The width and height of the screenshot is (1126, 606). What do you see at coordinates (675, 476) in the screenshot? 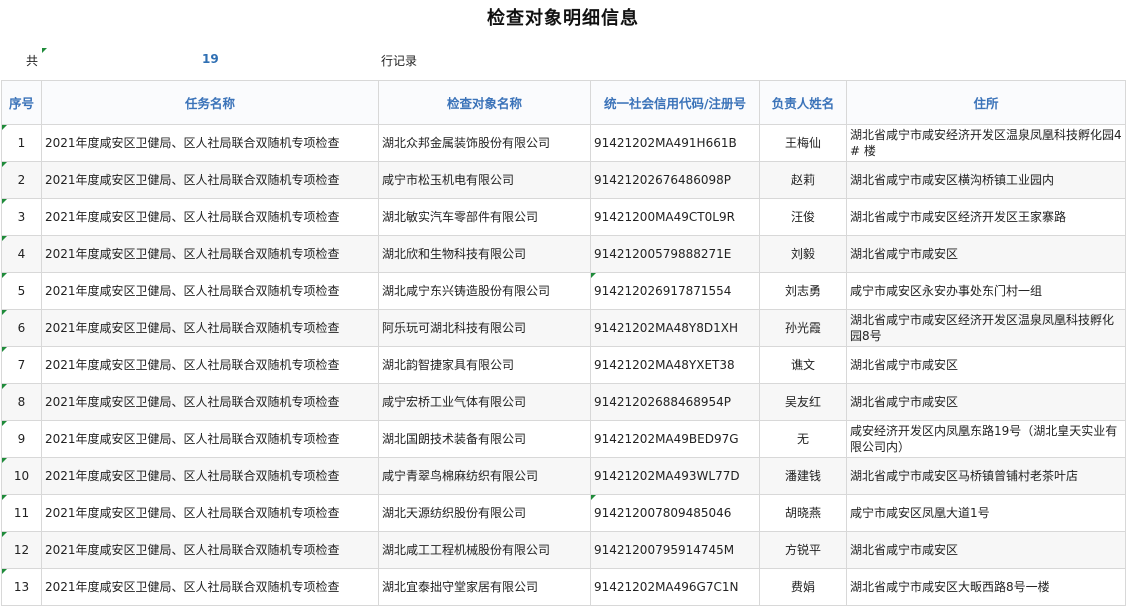
I see `cell-code: 91421202MA493WL77D` at bounding box center [675, 476].